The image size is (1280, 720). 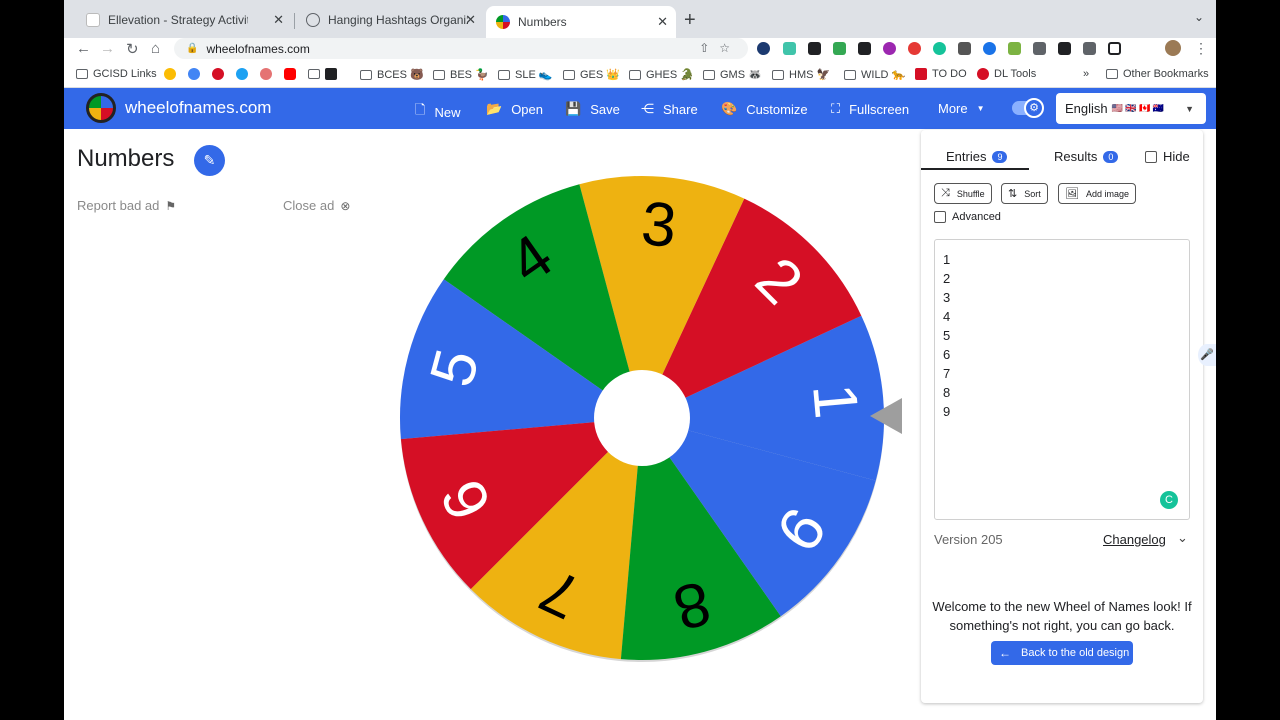 What do you see at coordinates (1199, 17) in the screenshot?
I see `tab-search-icon: ⌄` at bounding box center [1199, 17].